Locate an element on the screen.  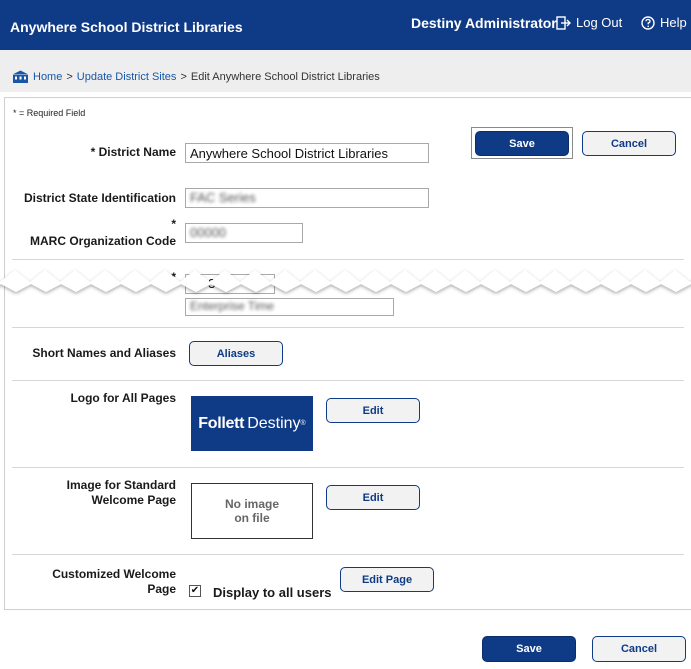
marc-code-input: 00000 is located at coordinates (244, 233).